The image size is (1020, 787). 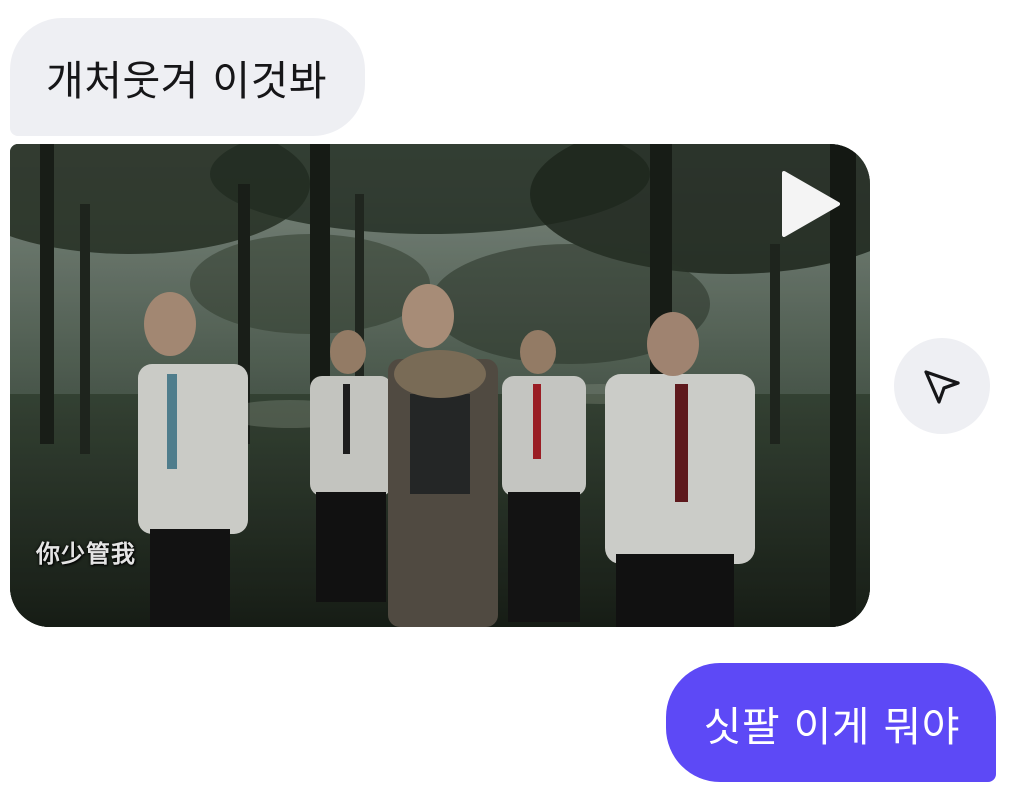 What do you see at coordinates (86, 554) in the screenshot?
I see `video-watermark: 你少管我` at bounding box center [86, 554].